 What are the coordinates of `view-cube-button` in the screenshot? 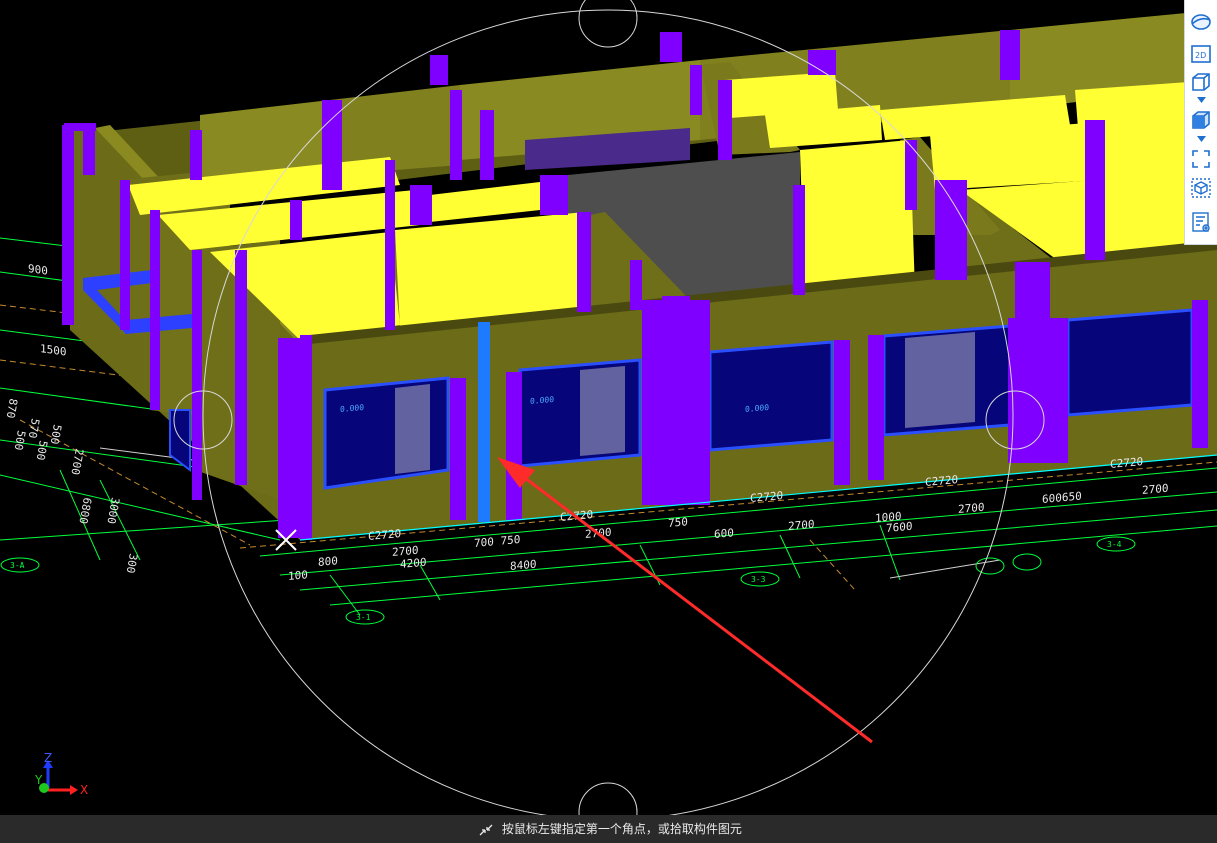 It's located at (1201, 120).